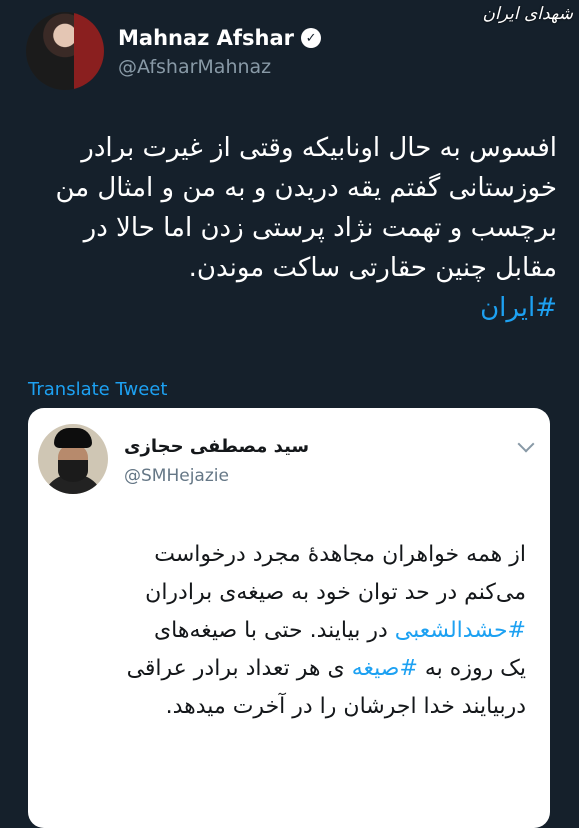 Image resolution: width=579 pixels, height=828 pixels. I want to click on author-handle: @AfsharMahnaz, so click(194, 67).